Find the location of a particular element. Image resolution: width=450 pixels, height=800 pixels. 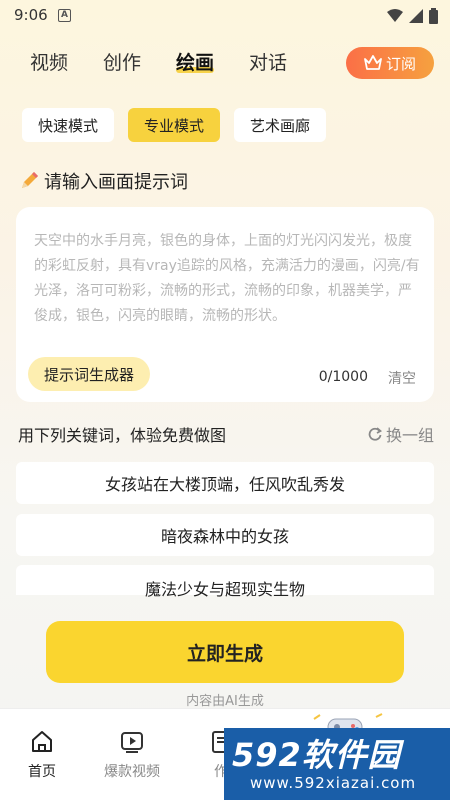

status-icons is located at coordinates (412, 16).